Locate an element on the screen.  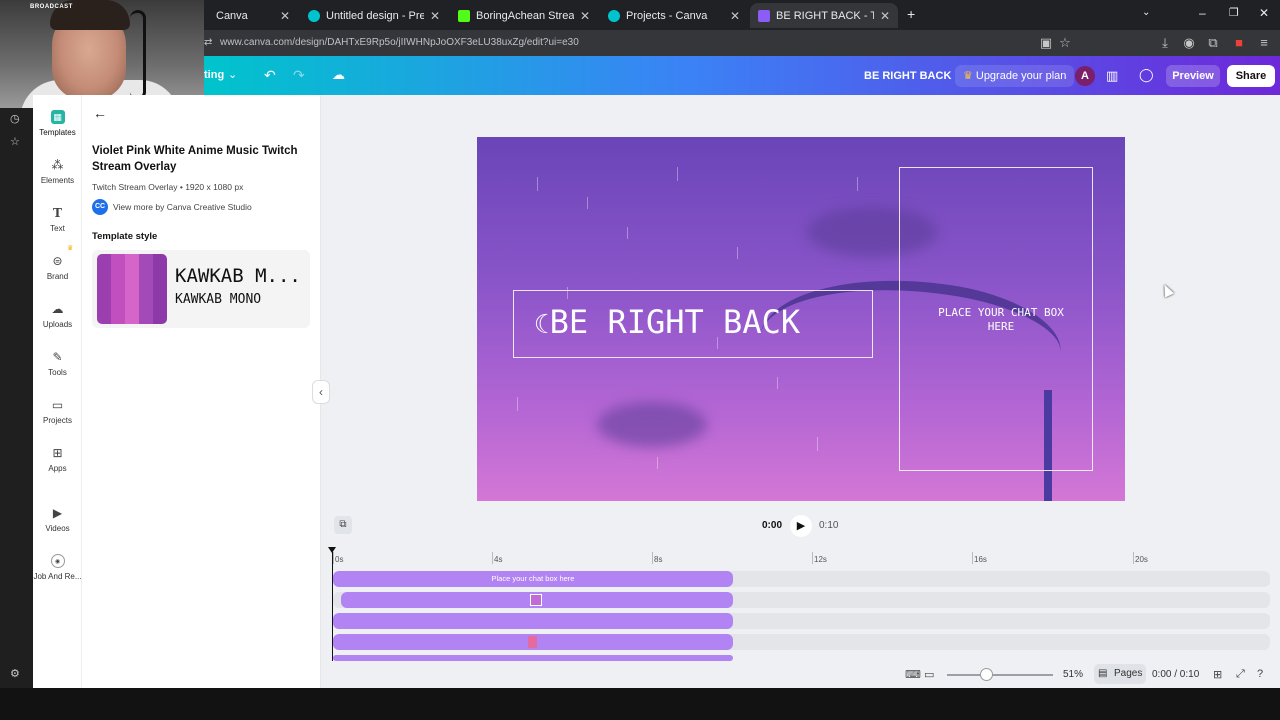
tab-be-right-back: BE RIGHT BACK - Twitch Stream ✕ is located at coordinates (824, 15).